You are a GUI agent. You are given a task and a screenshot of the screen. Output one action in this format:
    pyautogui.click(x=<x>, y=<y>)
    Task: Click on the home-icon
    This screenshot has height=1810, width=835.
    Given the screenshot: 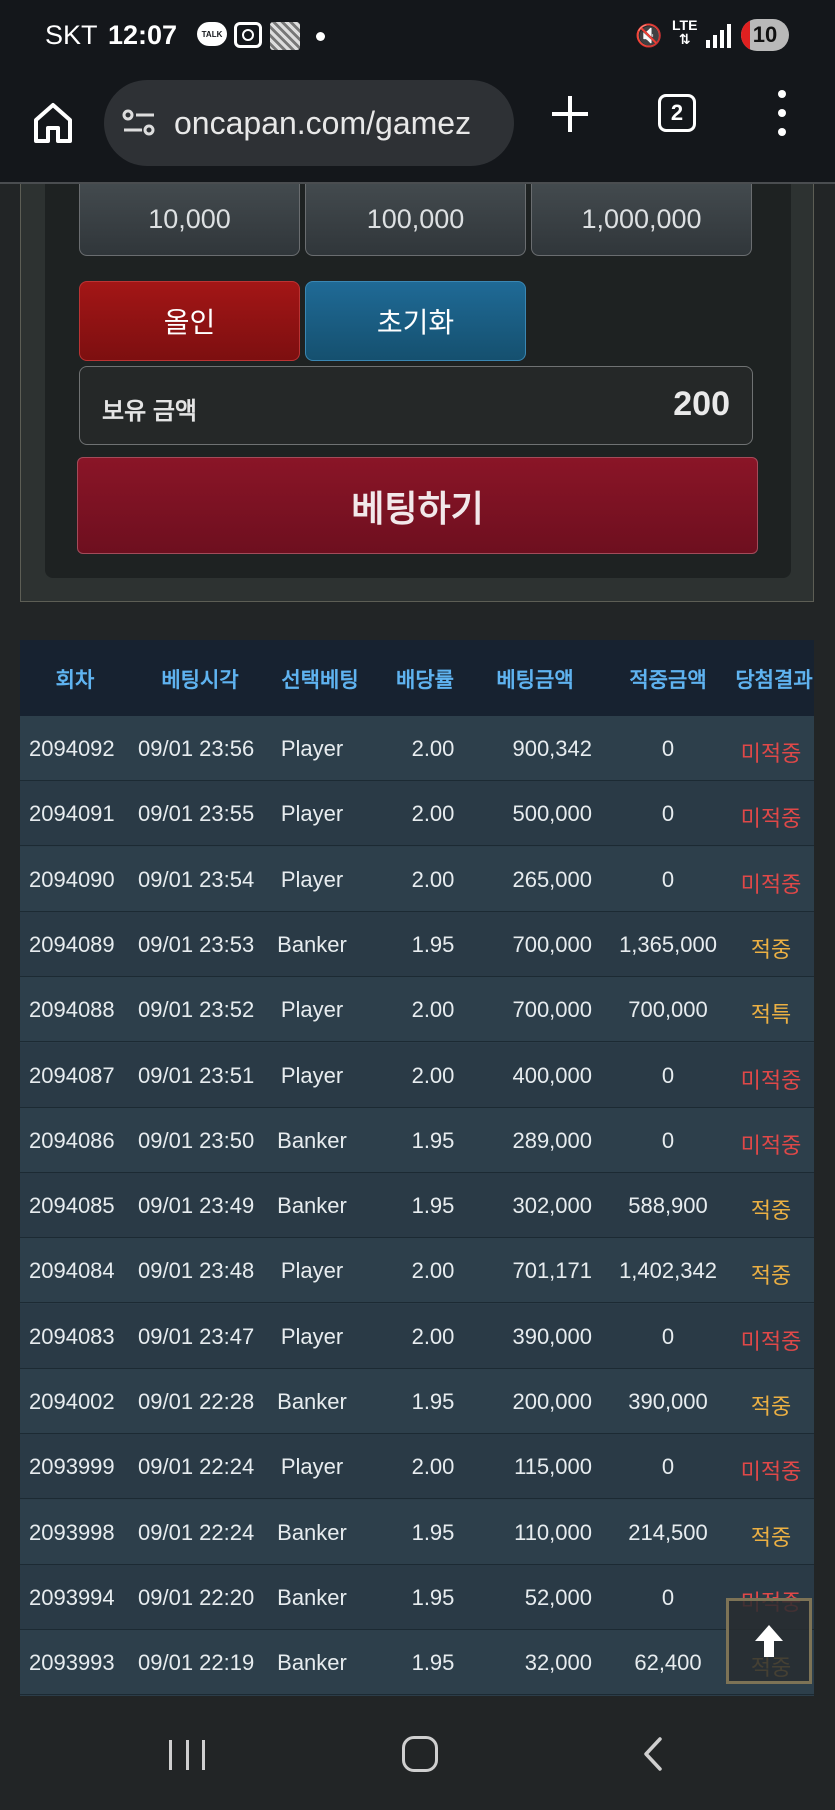 What is the action you would take?
    pyautogui.click(x=53, y=123)
    